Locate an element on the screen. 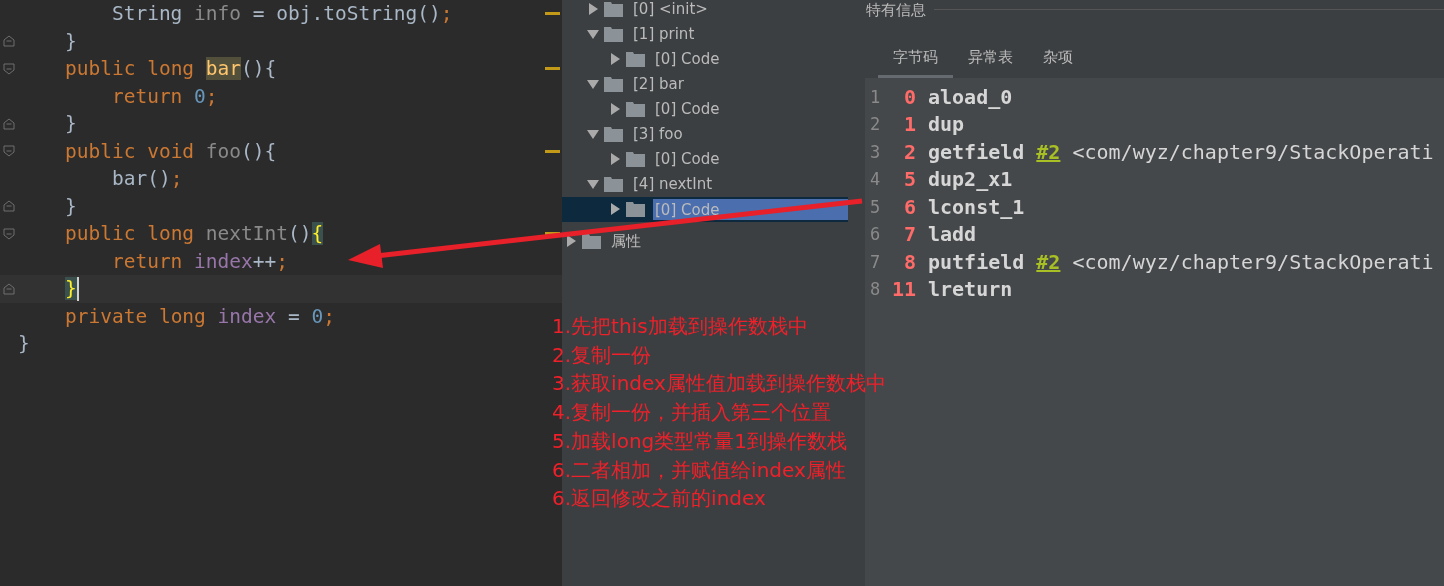  bytecode-instruction: ladd is located at coordinates (952, 234).